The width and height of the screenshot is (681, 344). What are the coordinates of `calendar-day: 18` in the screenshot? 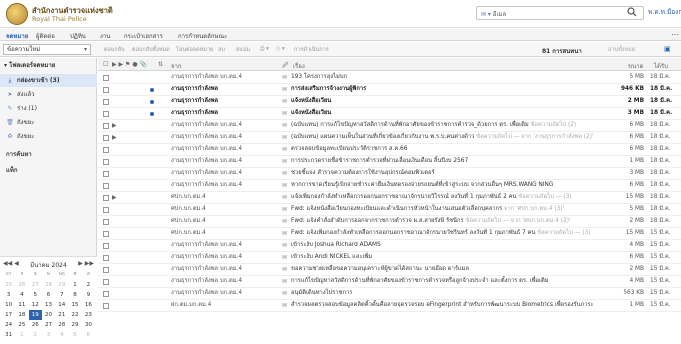 It's located at (21, 315).